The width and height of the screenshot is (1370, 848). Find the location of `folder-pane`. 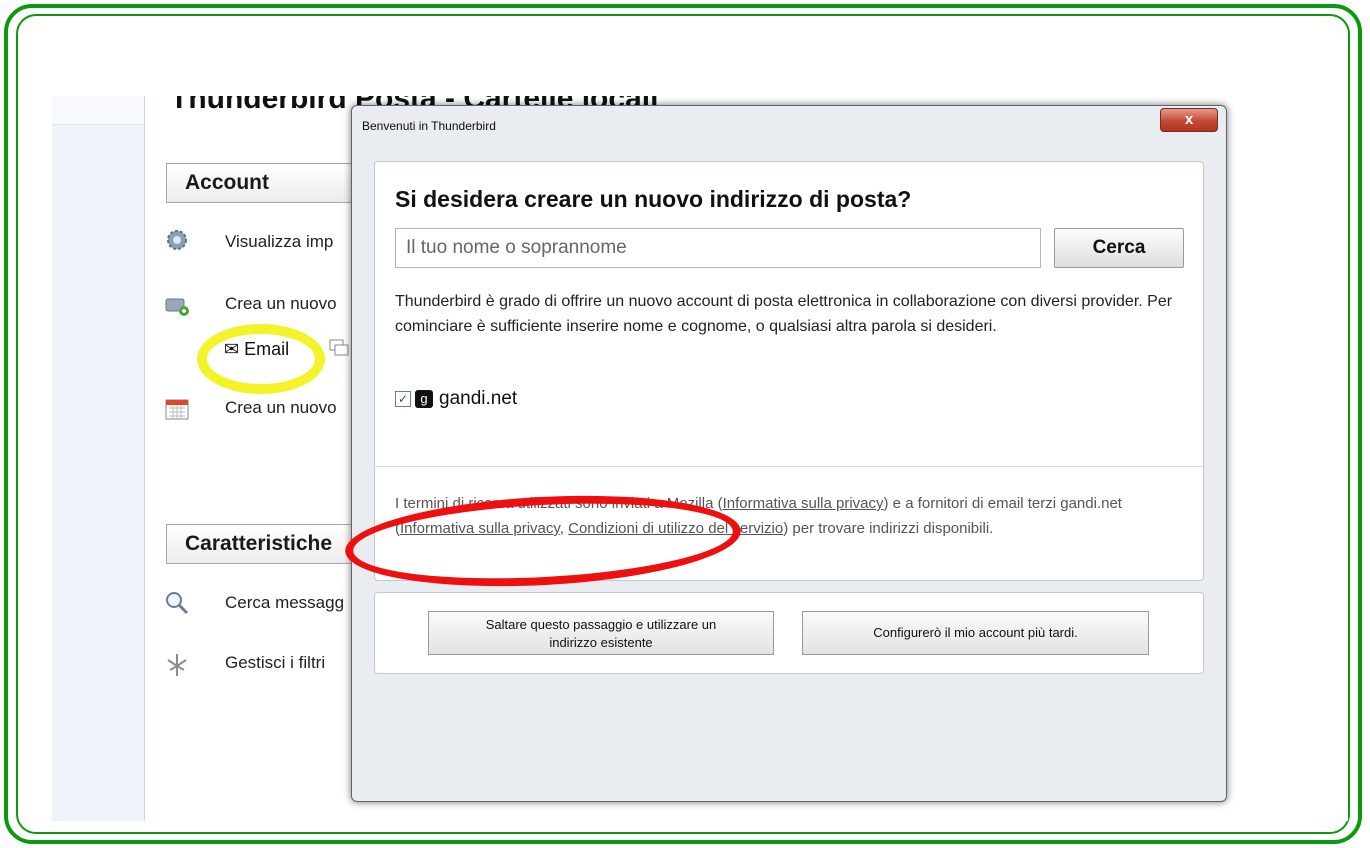

folder-pane is located at coordinates (98, 458).